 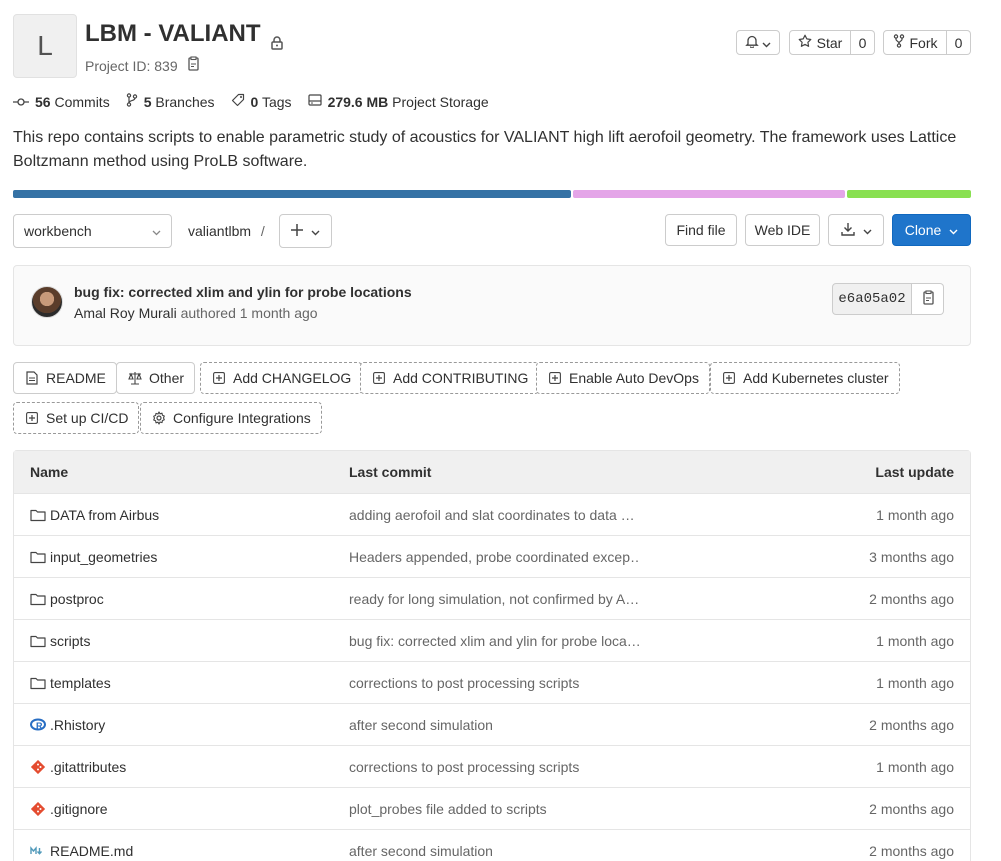 What do you see at coordinates (959, 42) in the screenshot?
I see `fork-count: 0` at bounding box center [959, 42].